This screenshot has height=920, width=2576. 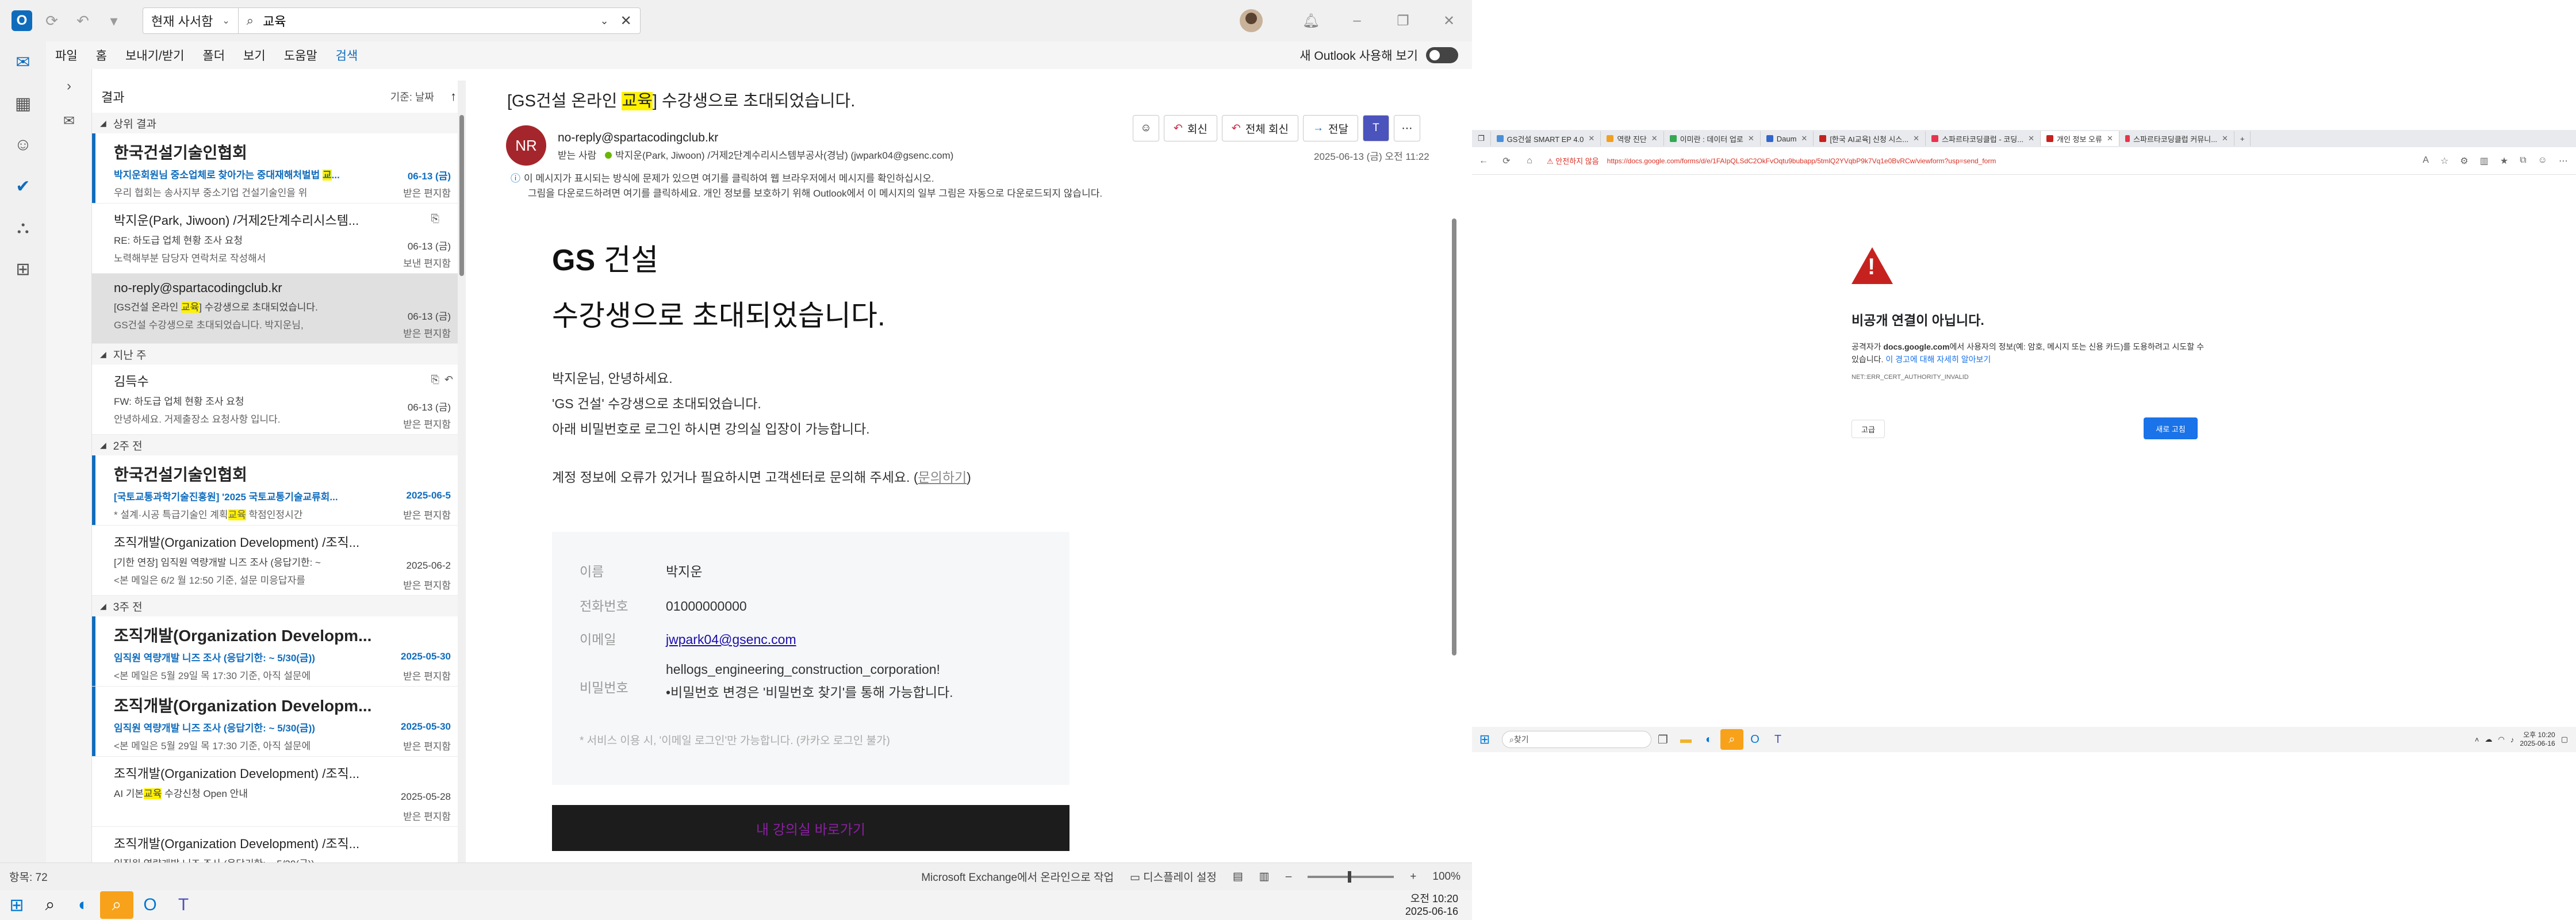 What do you see at coordinates (51, 20) in the screenshot?
I see `sync-icon: ⟳` at bounding box center [51, 20].